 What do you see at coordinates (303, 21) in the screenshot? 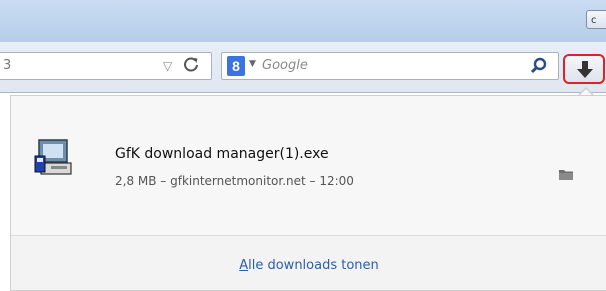
I see `title-bar: c` at bounding box center [303, 21].